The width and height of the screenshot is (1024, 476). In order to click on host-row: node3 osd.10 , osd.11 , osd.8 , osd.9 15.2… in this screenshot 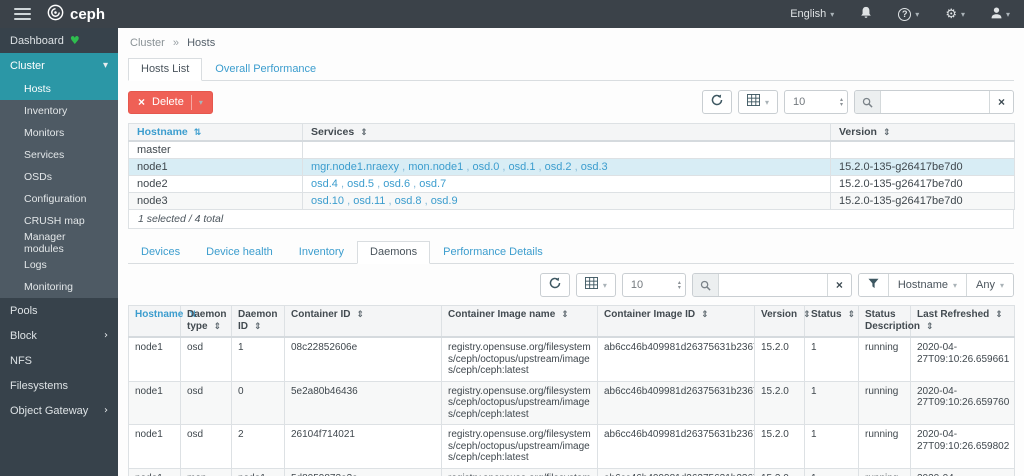, I will do `click(571, 201)`.